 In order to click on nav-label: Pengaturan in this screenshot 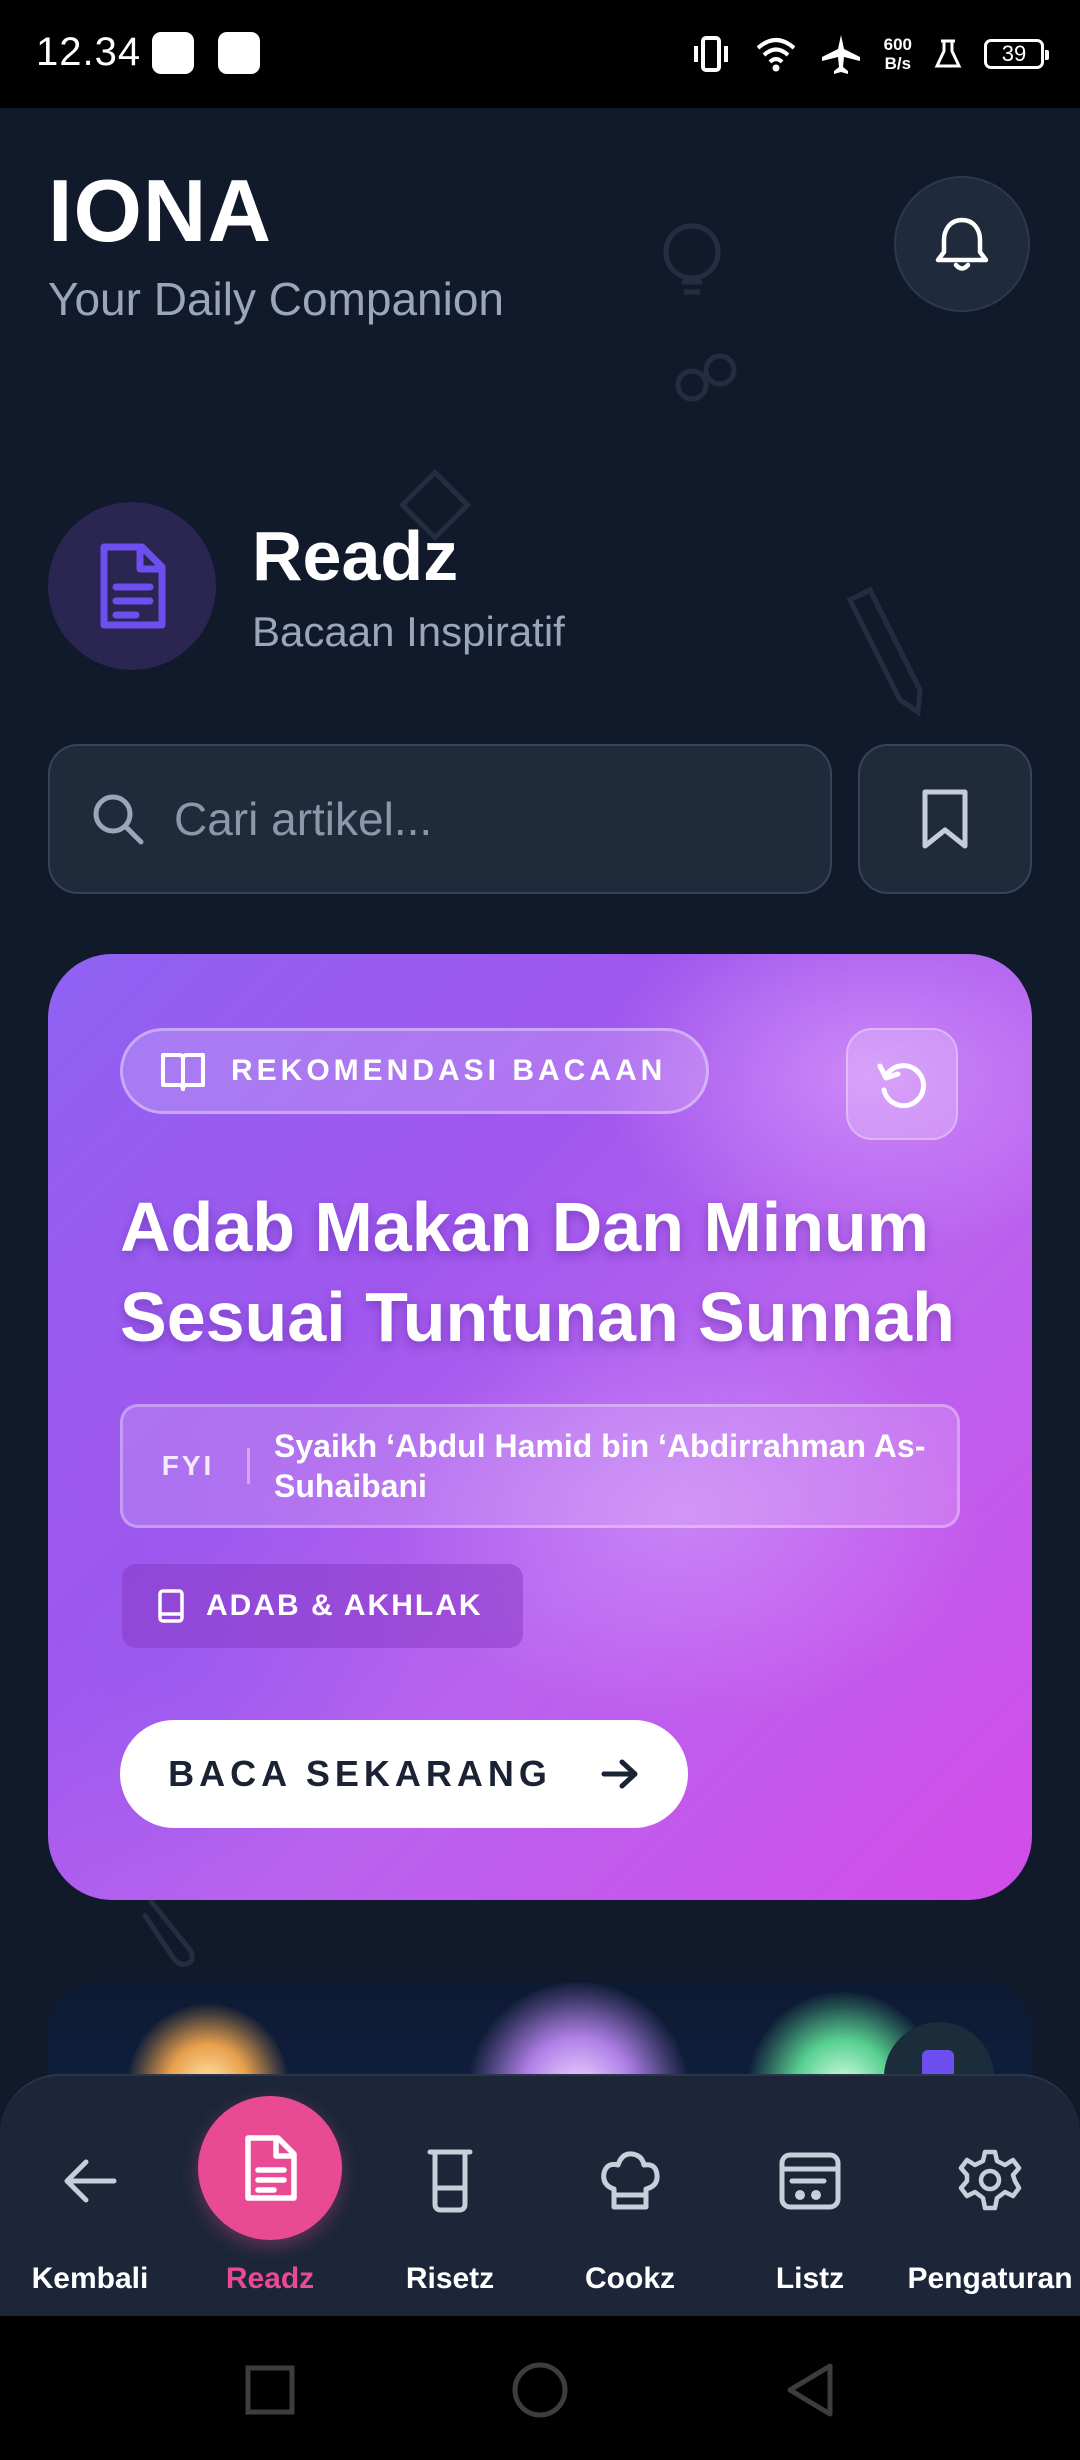, I will do `click(990, 2278)`.